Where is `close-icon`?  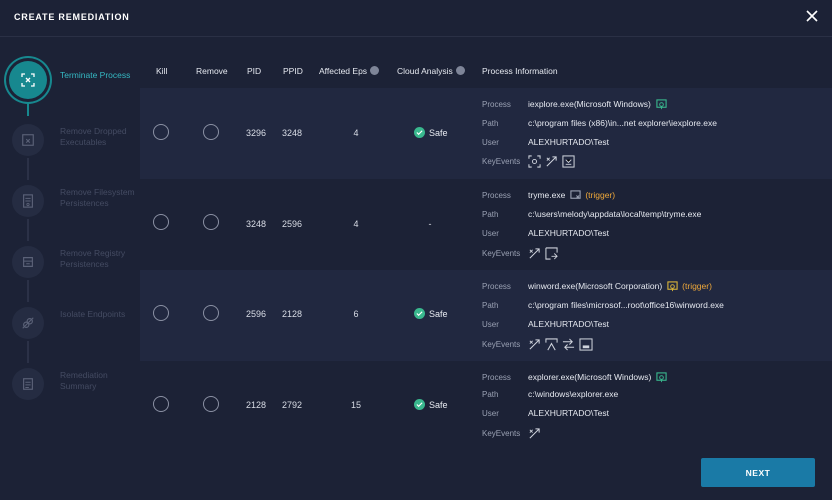
close-icon is located at coordinates (812, 16).